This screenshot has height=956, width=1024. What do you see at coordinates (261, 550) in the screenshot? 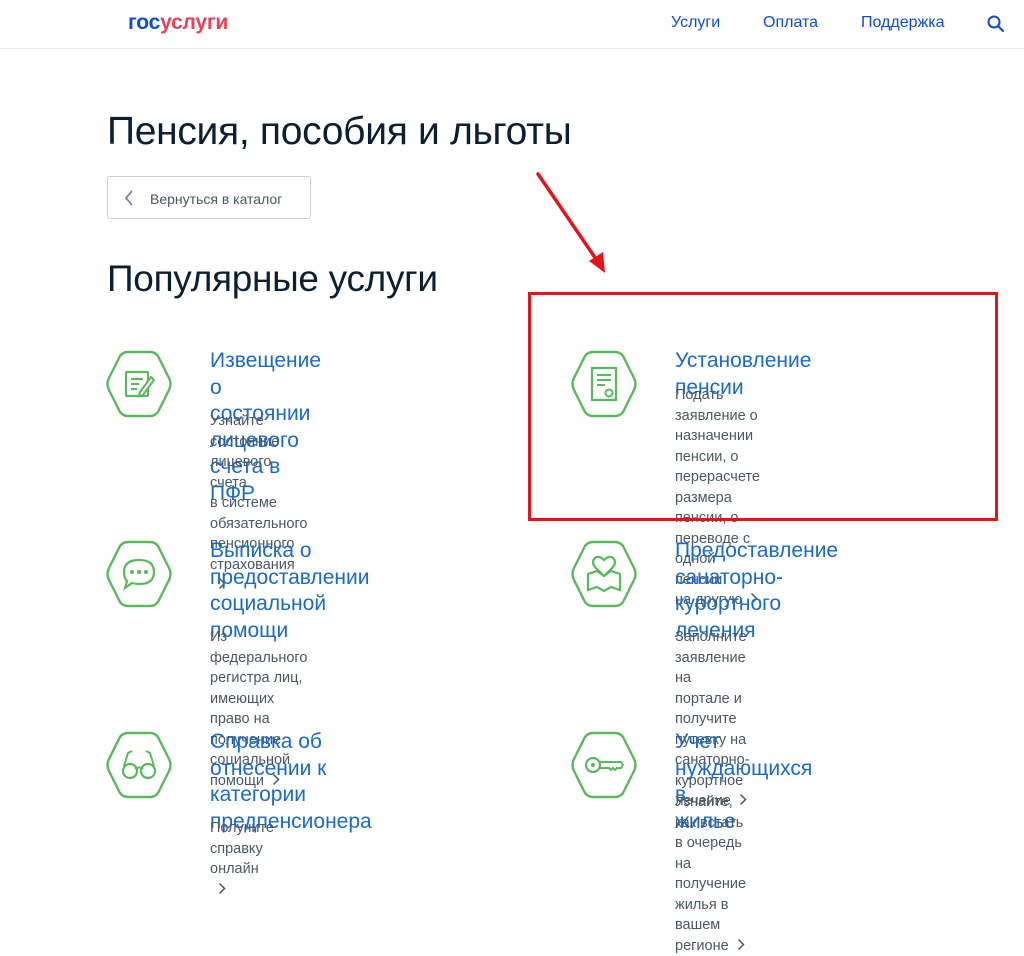
I see `card-title-line: Выписка о` at bounding box center [261, 550].